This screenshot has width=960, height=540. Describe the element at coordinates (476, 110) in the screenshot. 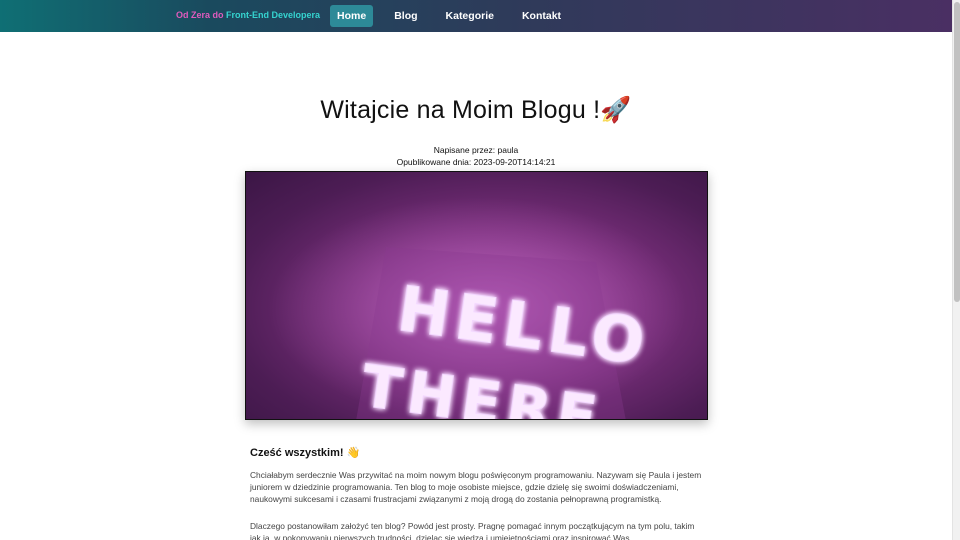

I see `post-title: Witajcie na Moim Blogu !🚀` at that location.